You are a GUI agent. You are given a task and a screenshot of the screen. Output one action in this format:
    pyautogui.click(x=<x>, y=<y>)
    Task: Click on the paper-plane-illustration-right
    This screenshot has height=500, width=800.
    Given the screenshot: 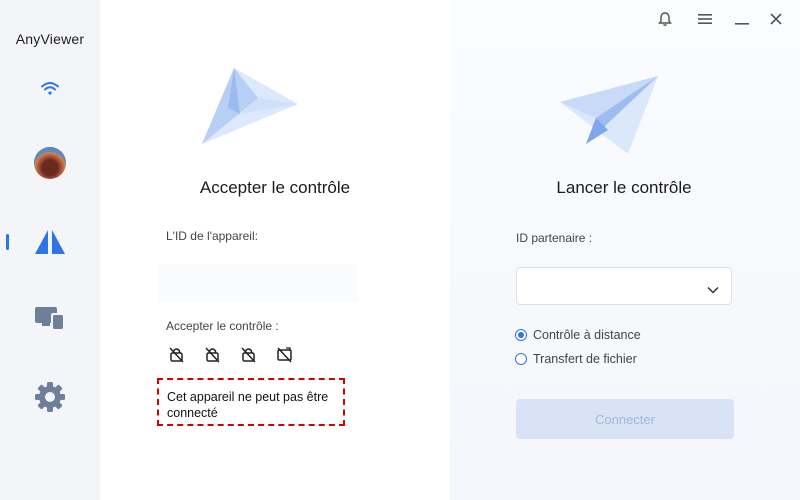 What is the action you would take?
    pyautogui.click(x=611, y=119)
    